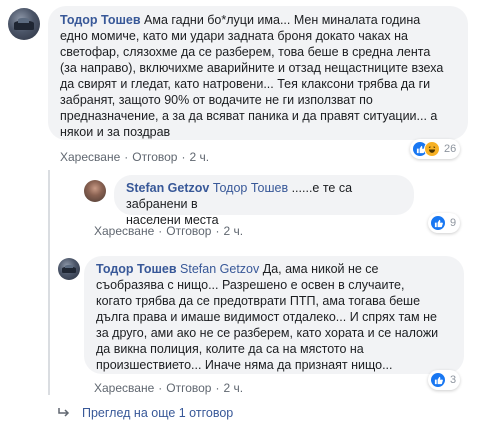 This screenshot has width=482, height=430. Describe the element at coordinates (450, 149) in the screenshot. I see `reaction-count: 26` at that location.